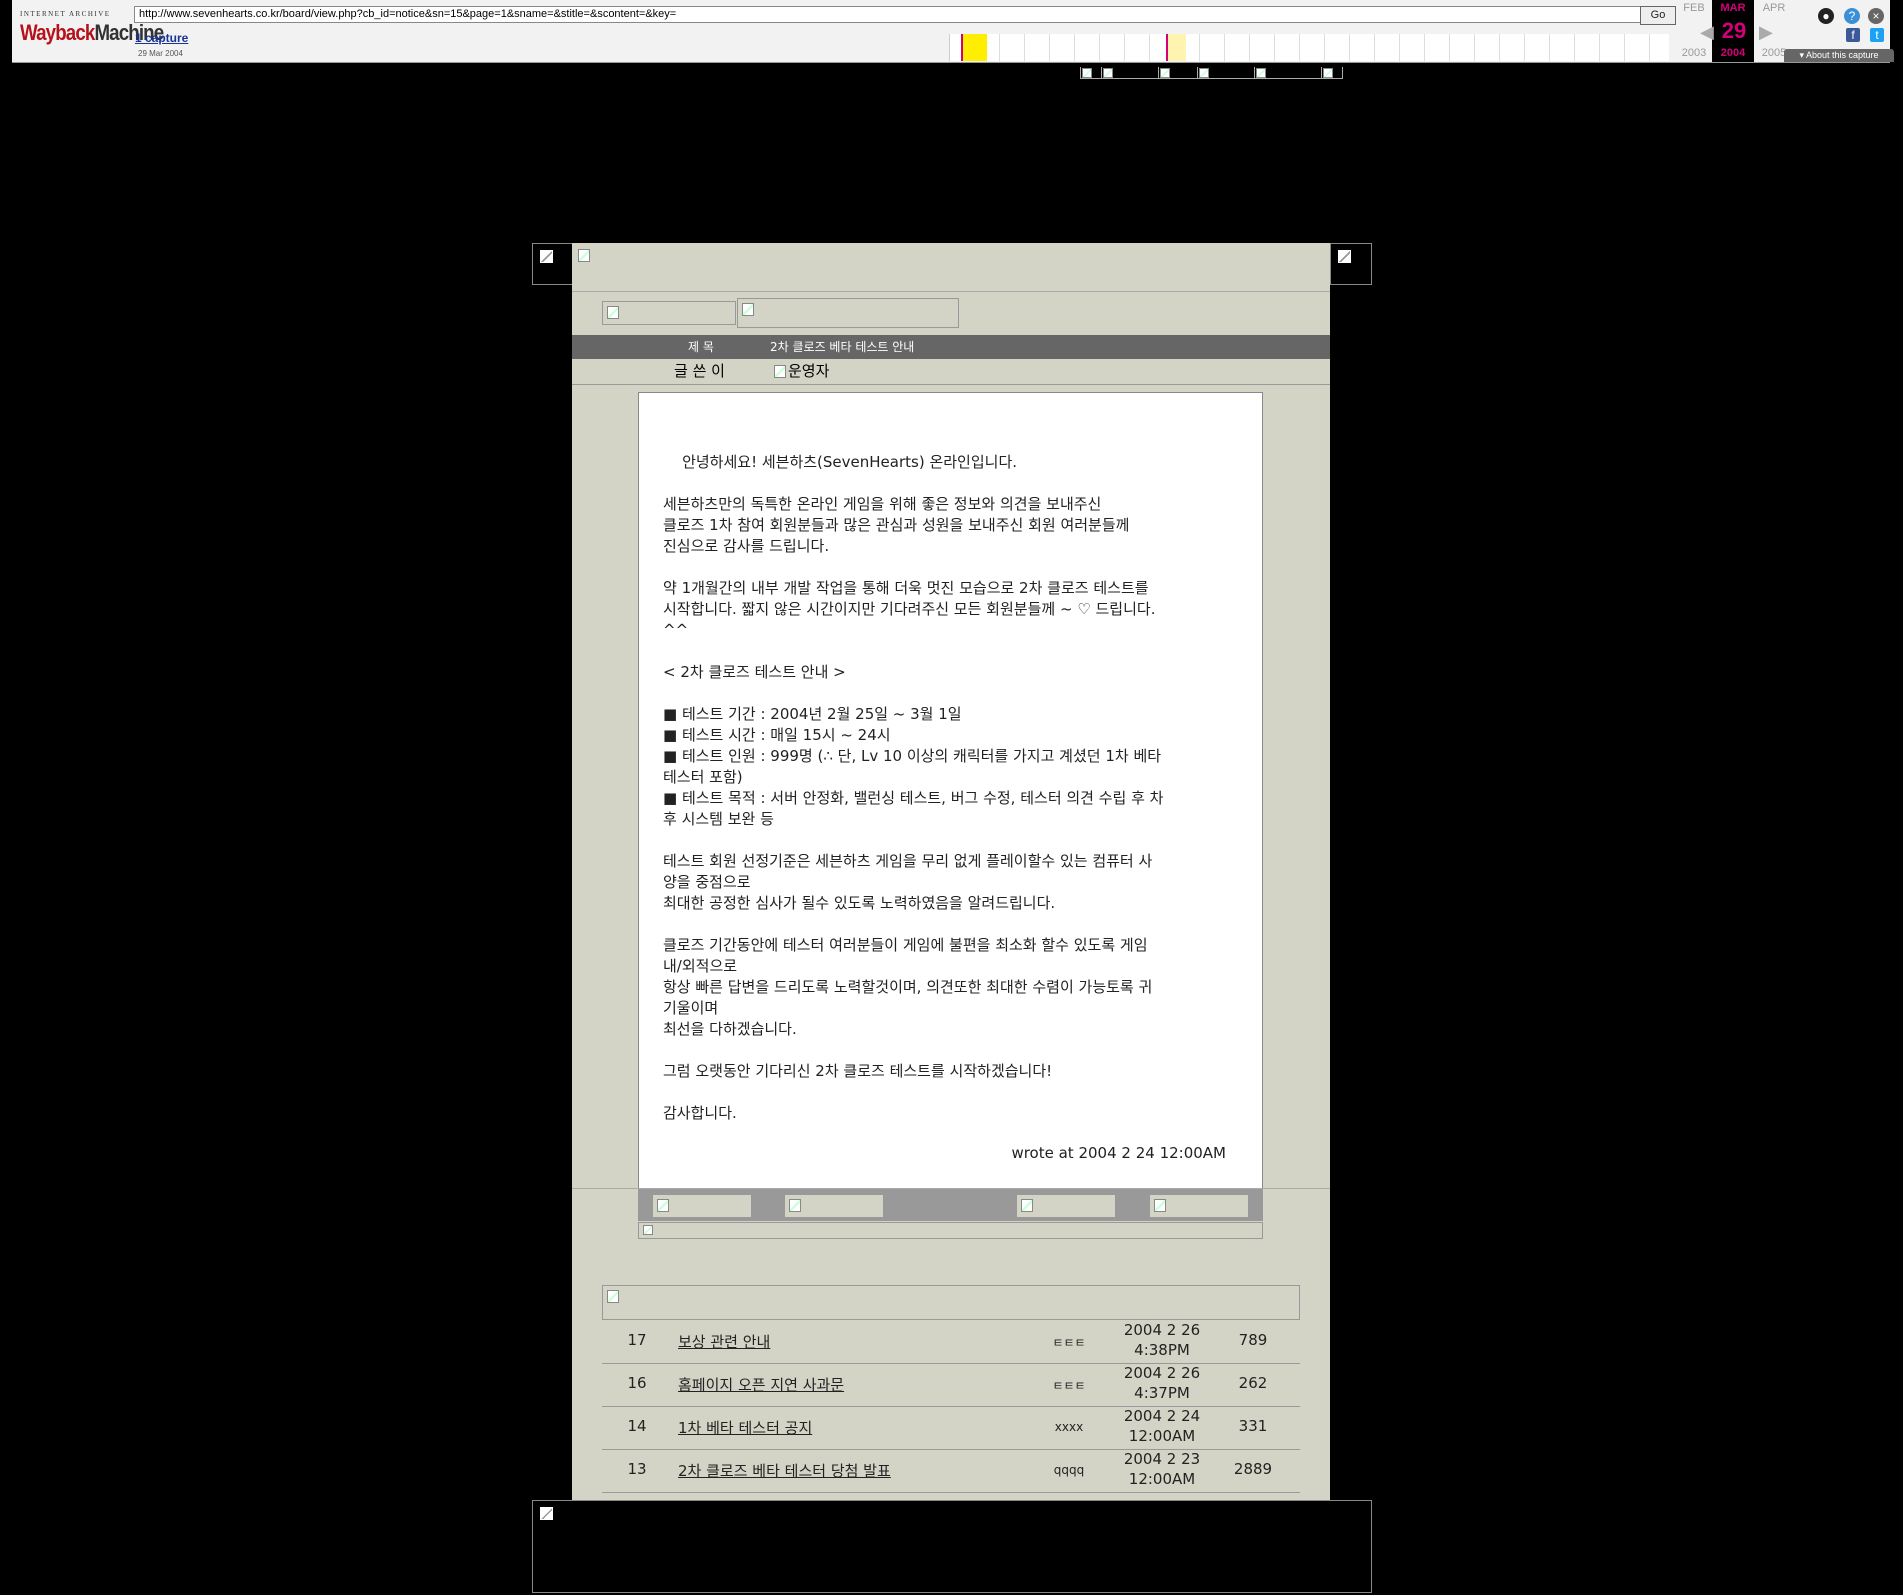  Describe the element at coordinates (1162, 1469) in the screenshot. I see `row-date: 2004 2 23 12:00AM` at that location.